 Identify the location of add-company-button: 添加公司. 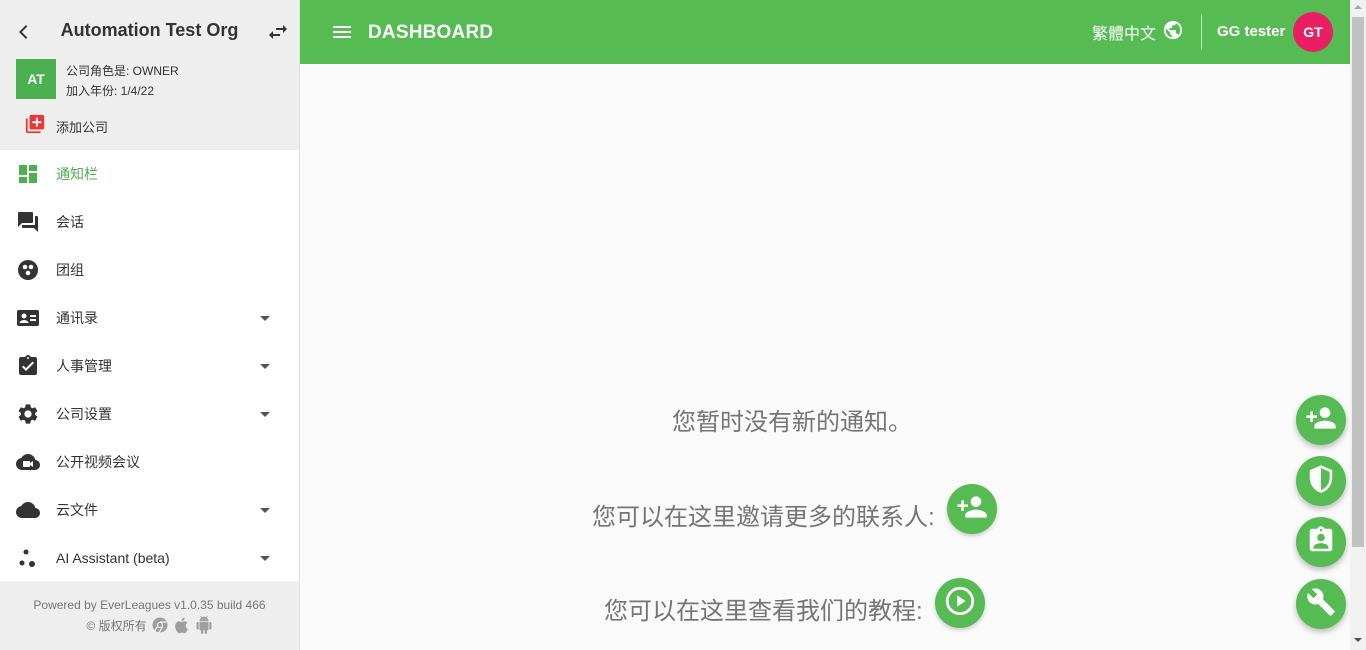
(66, 126).